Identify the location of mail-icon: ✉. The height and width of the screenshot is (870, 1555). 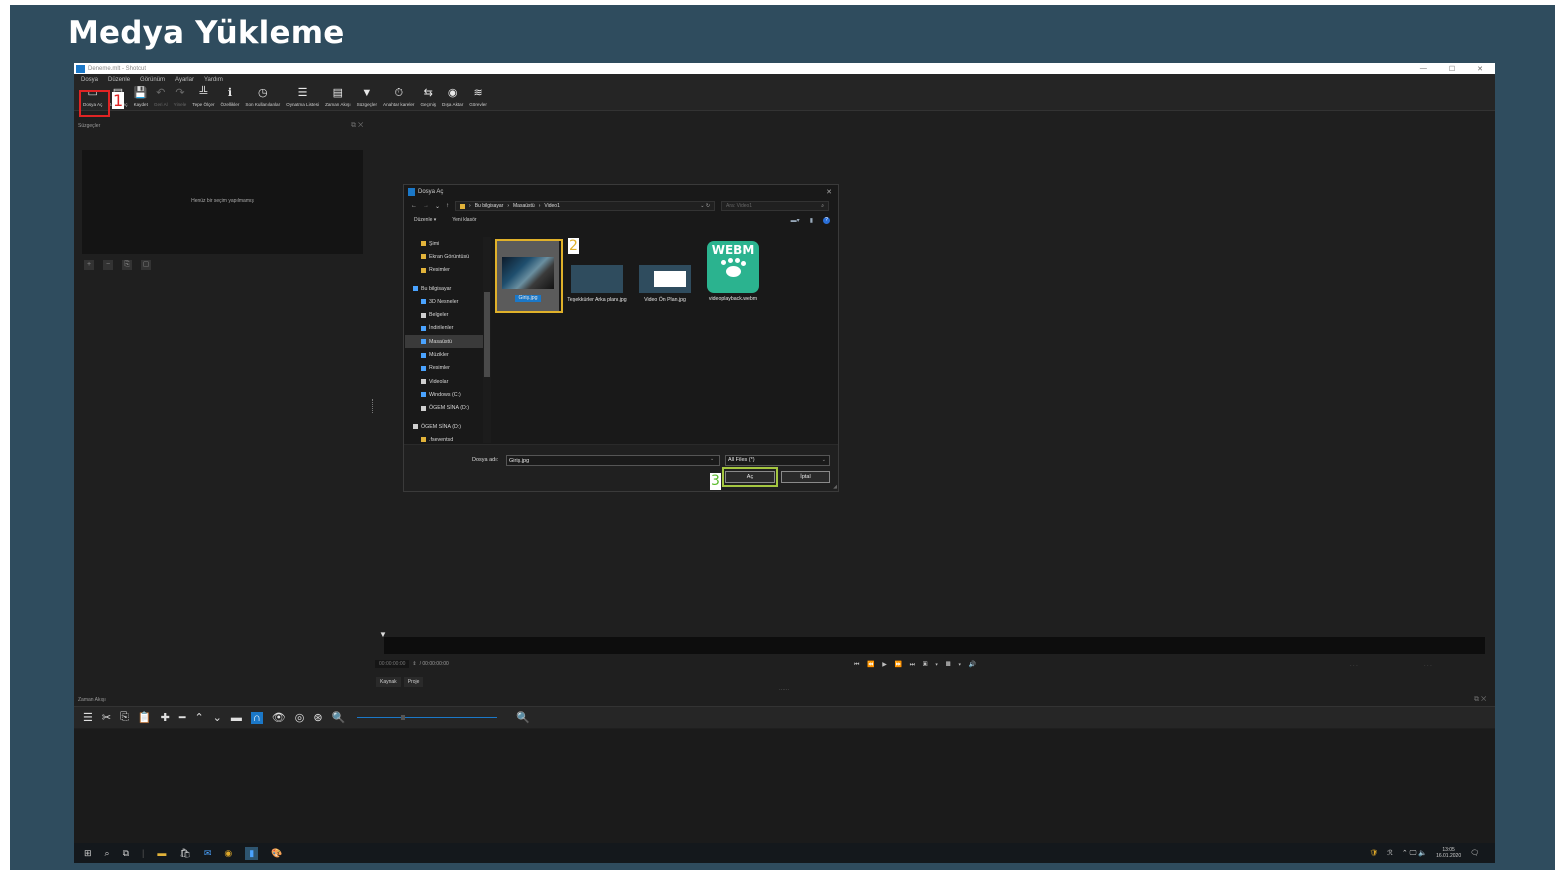
(208, 853).